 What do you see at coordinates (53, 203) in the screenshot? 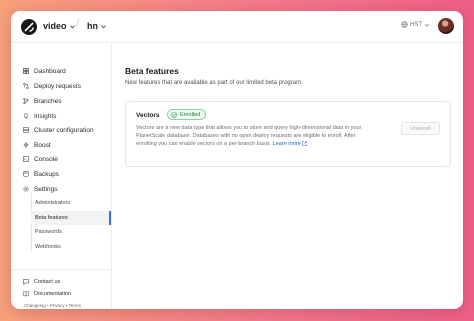
I see `subnav-item-label: Administrators` at bounding box center [53, 203].